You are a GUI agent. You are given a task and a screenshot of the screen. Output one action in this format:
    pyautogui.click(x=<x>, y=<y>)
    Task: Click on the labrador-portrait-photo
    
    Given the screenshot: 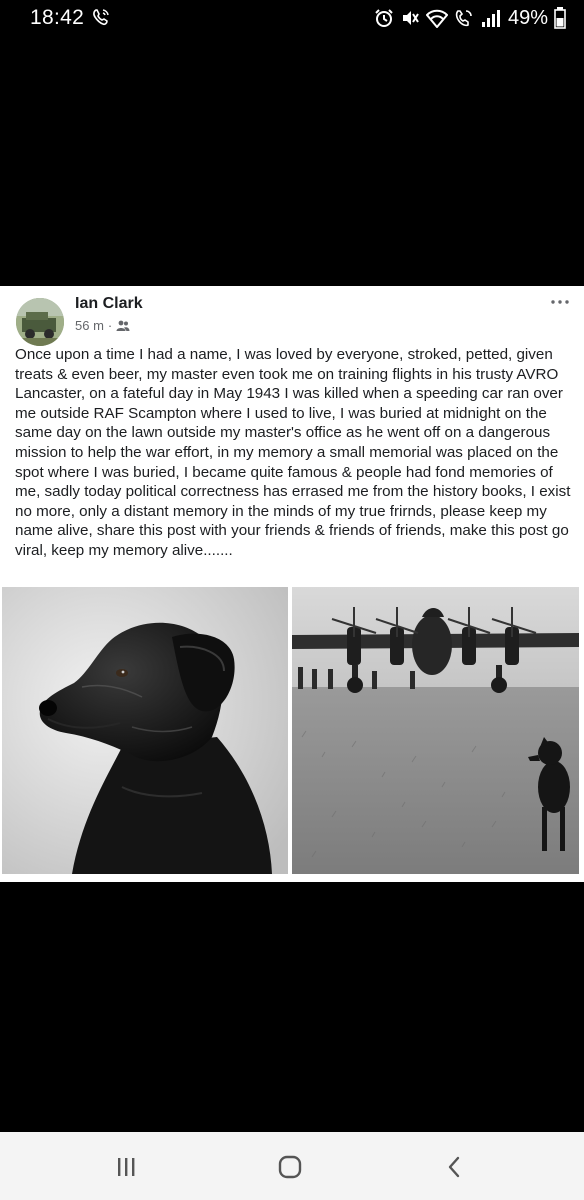 What is the action you would take?
    pyautogui.click(x=145, y=730)
    